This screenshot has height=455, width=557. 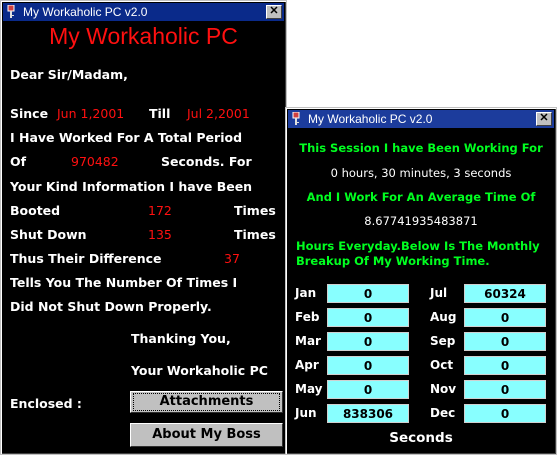 I want to click on till-date: Jul 2,2001, so click(x=218, y=113).